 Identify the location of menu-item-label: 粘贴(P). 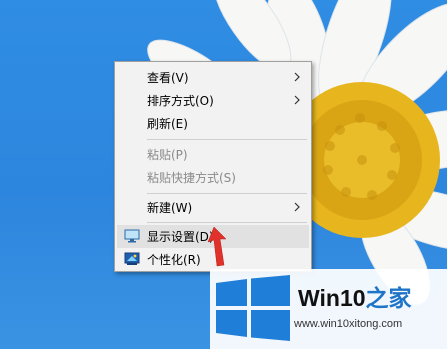
(167, 155).